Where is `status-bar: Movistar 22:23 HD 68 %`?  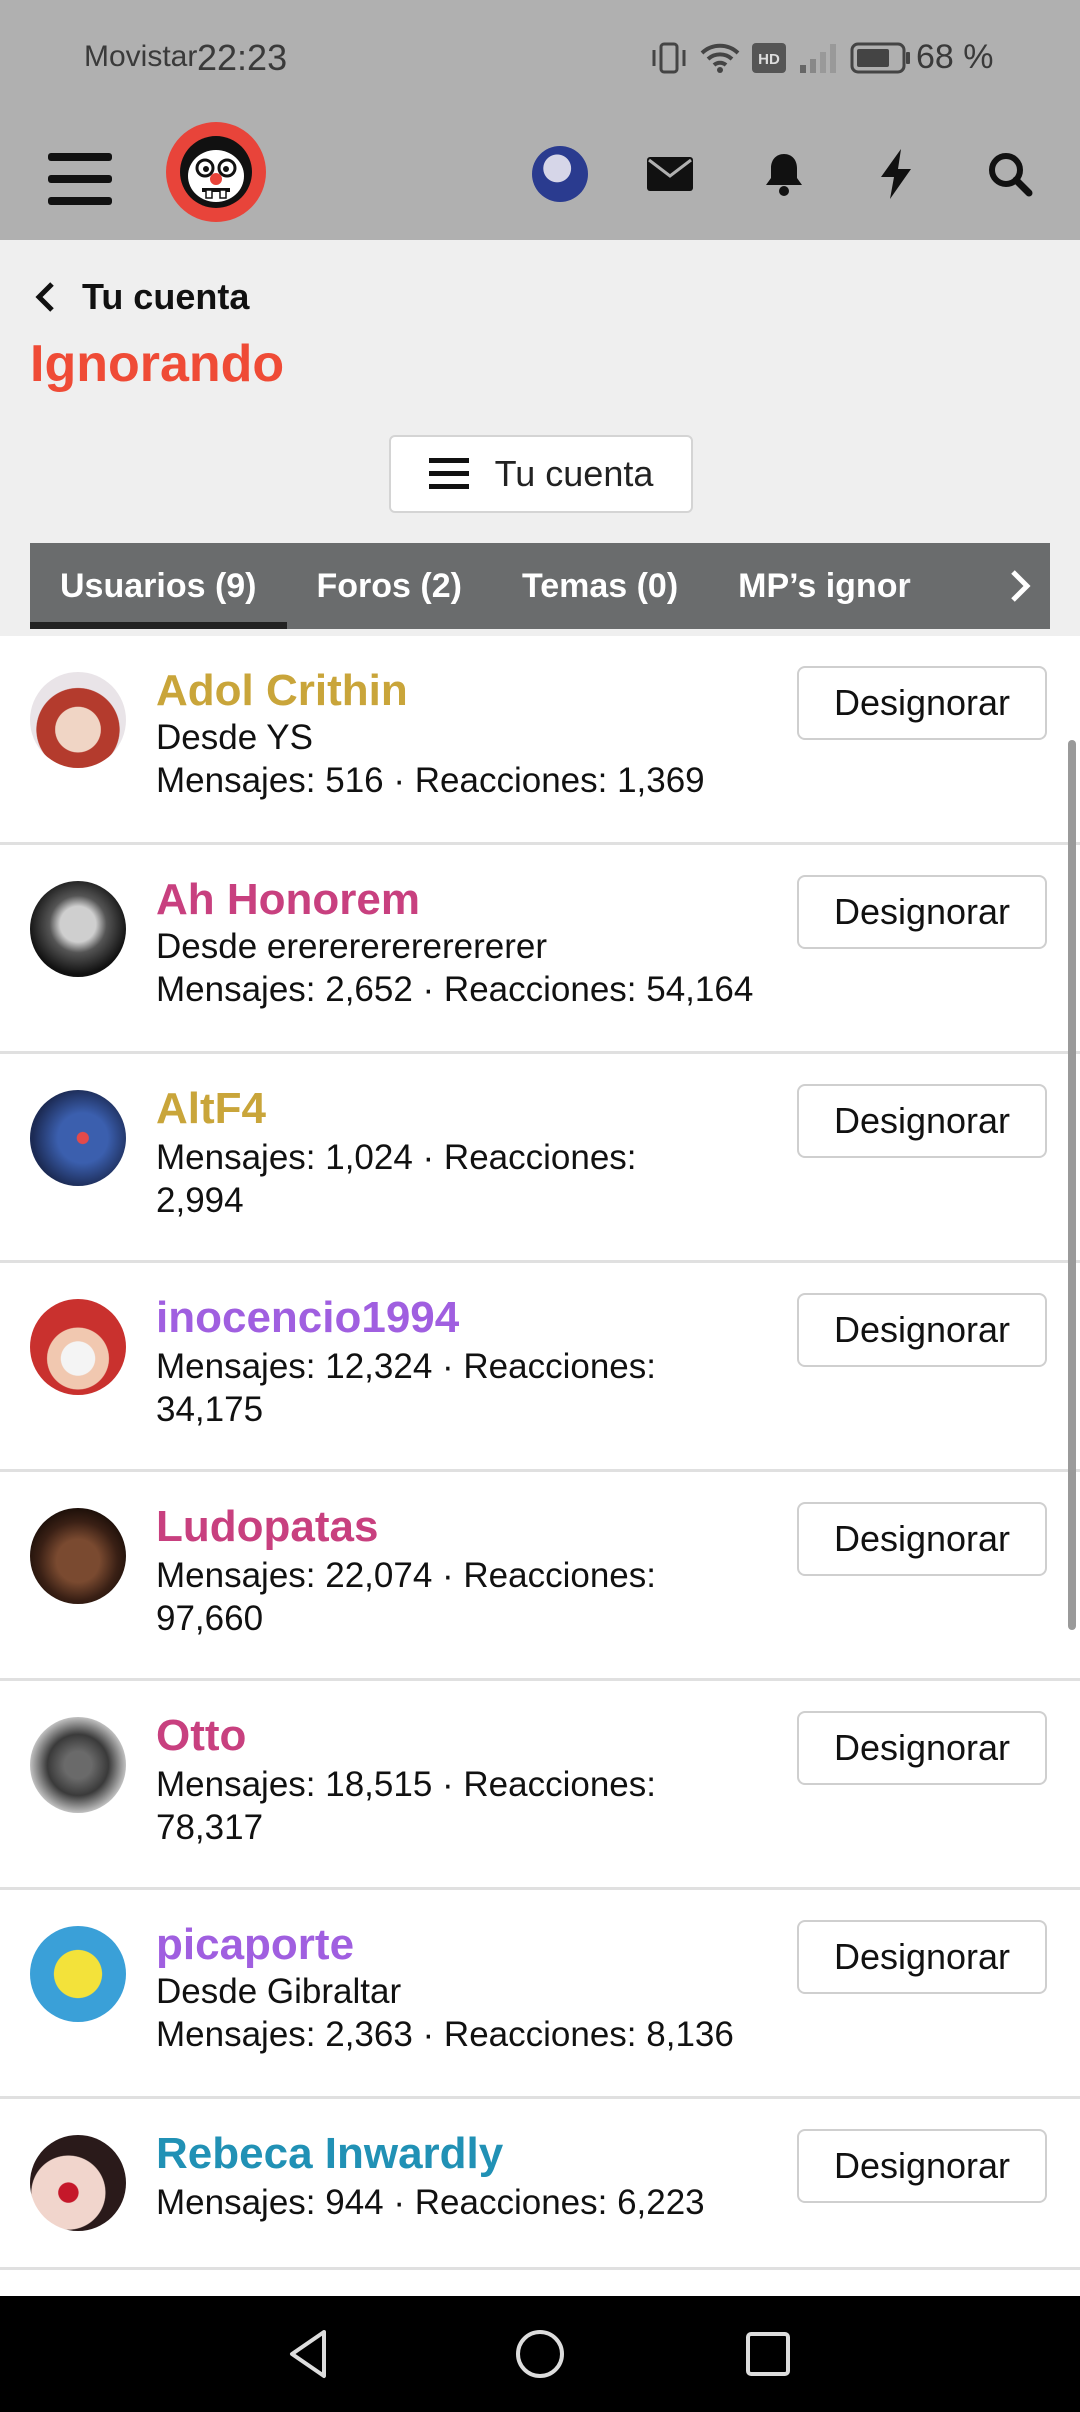
status-bar: Movistar 22:23 HD 68 % is located at coordinates (540, 61).